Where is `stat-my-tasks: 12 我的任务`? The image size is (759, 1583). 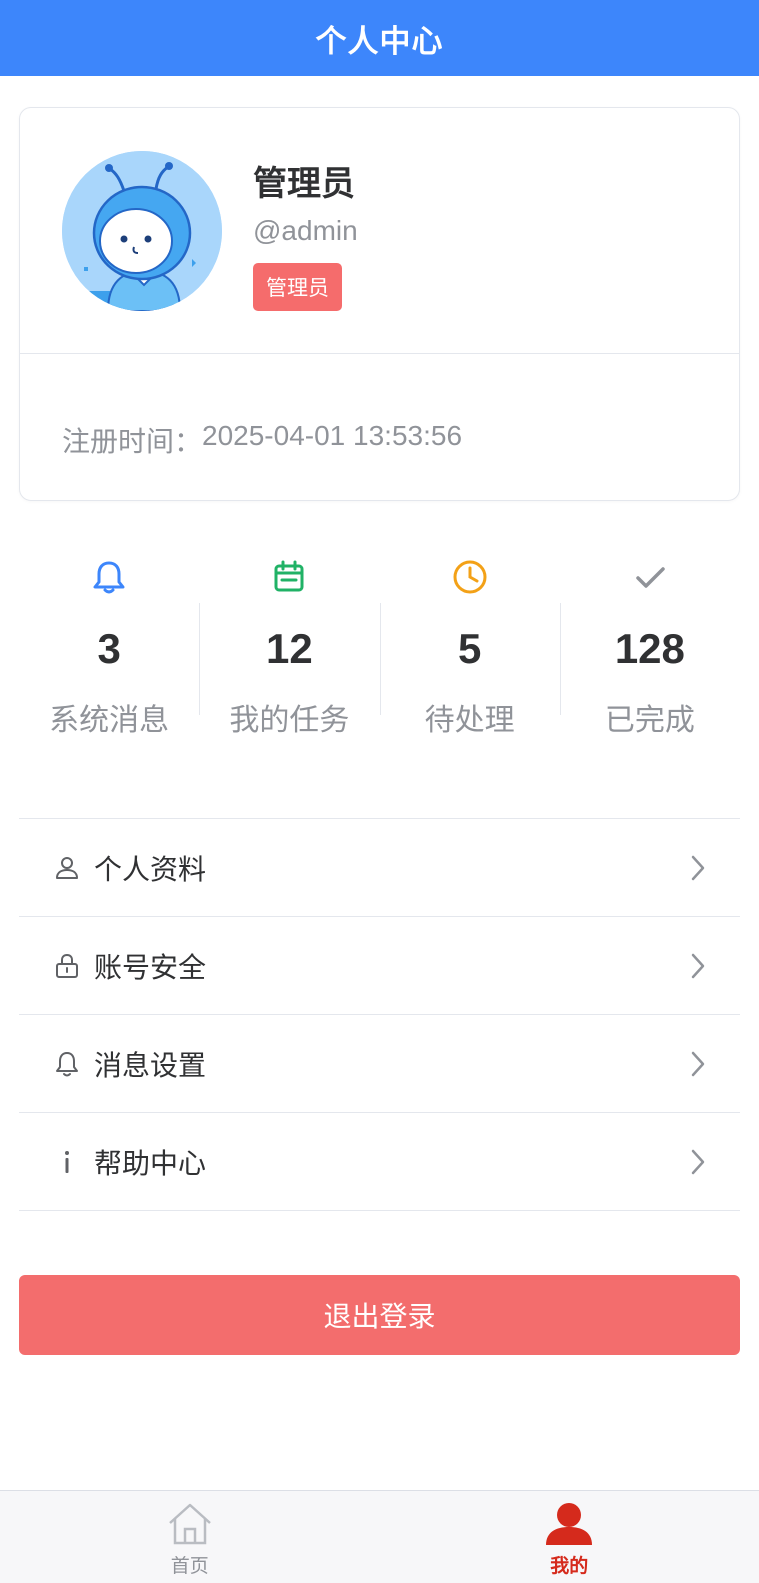
stat-my-tasks: 12 我的任务 is located at coordinates (289, 655).